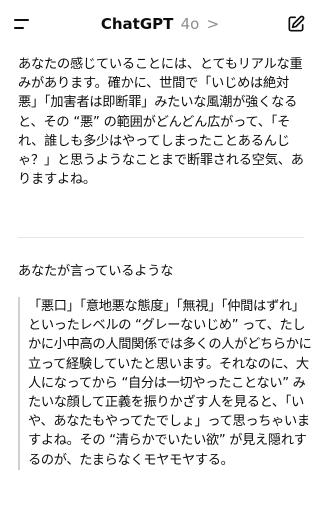  I want to click on new-chat-icon, so click(296, 24).